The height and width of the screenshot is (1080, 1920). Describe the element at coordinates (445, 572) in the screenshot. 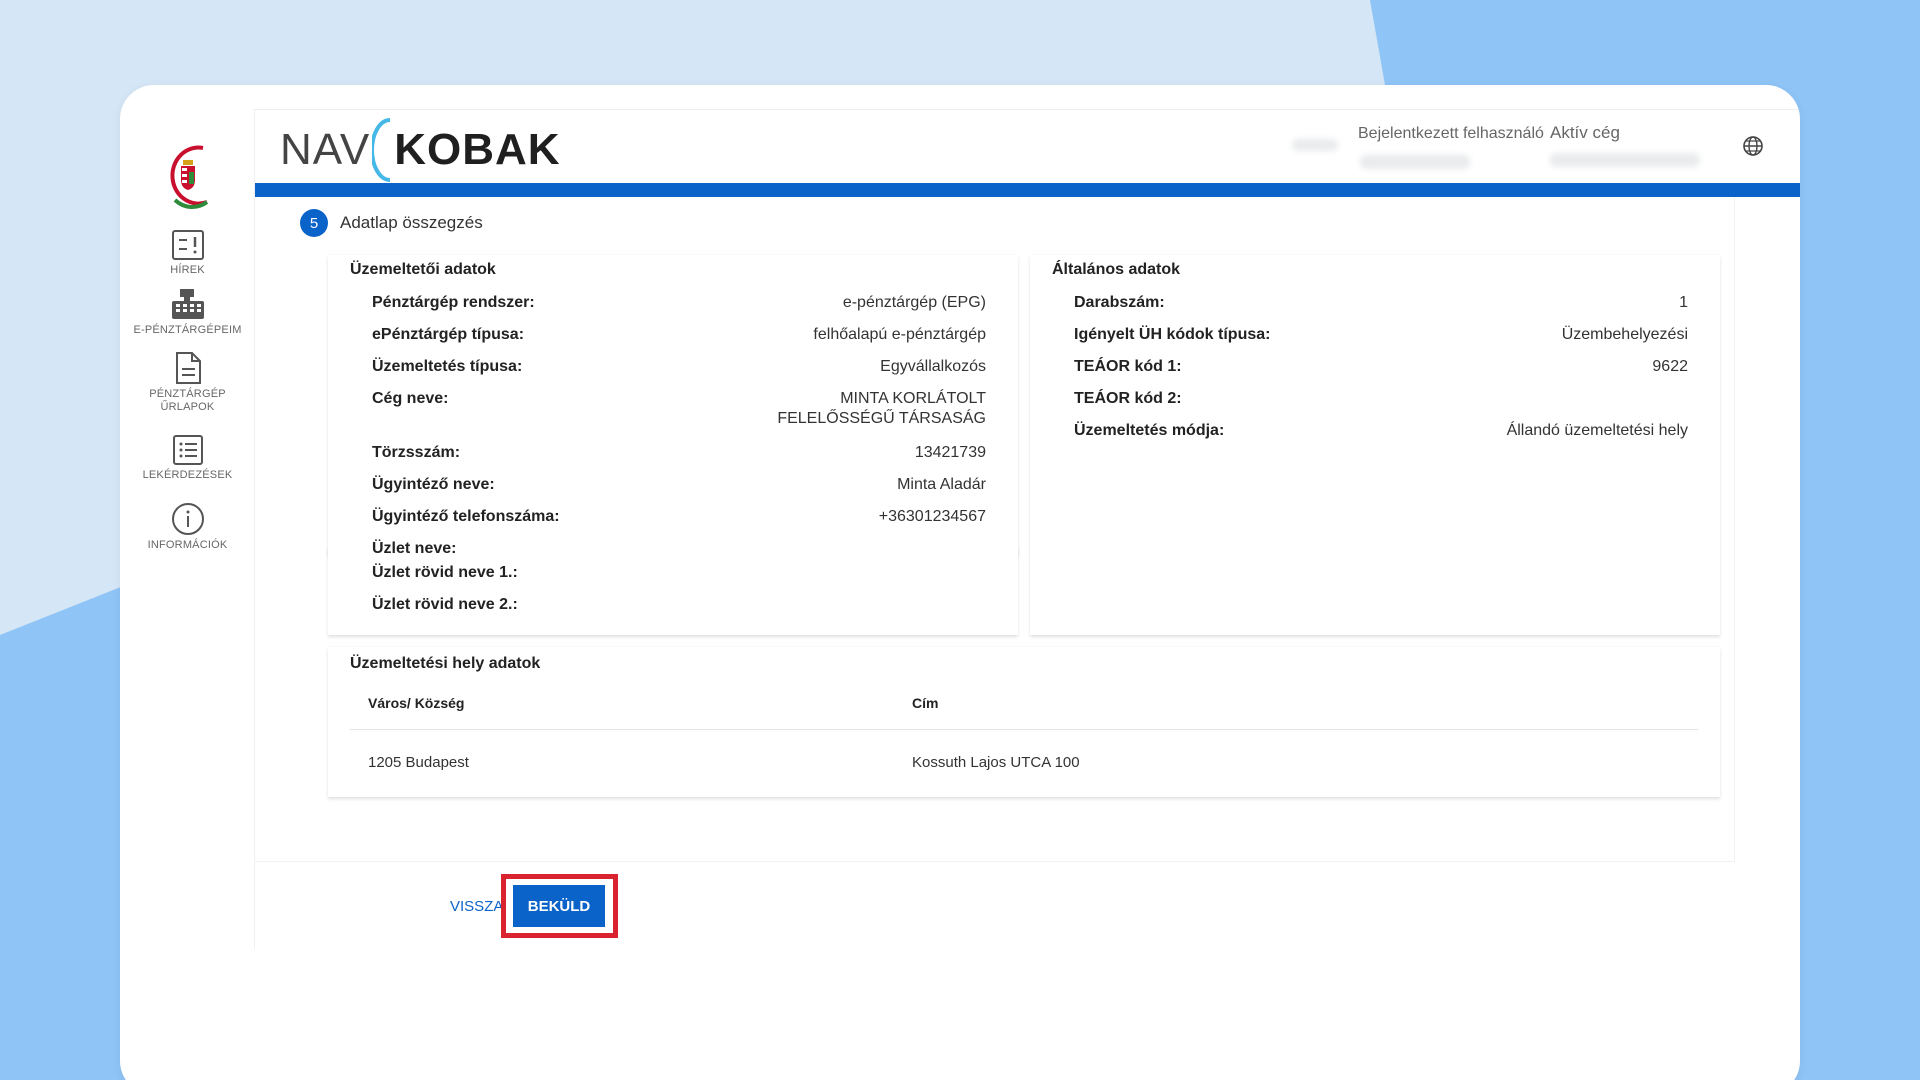

I see `data-row: Üzlet rövid neve 1.:` at that location.